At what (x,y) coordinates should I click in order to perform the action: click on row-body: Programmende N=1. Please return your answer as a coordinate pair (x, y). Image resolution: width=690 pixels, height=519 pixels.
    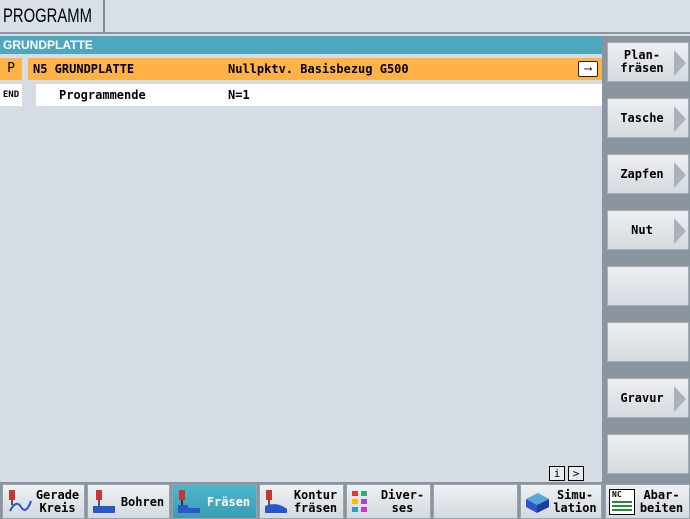
    Looking at the image, I should click on (319, 95).